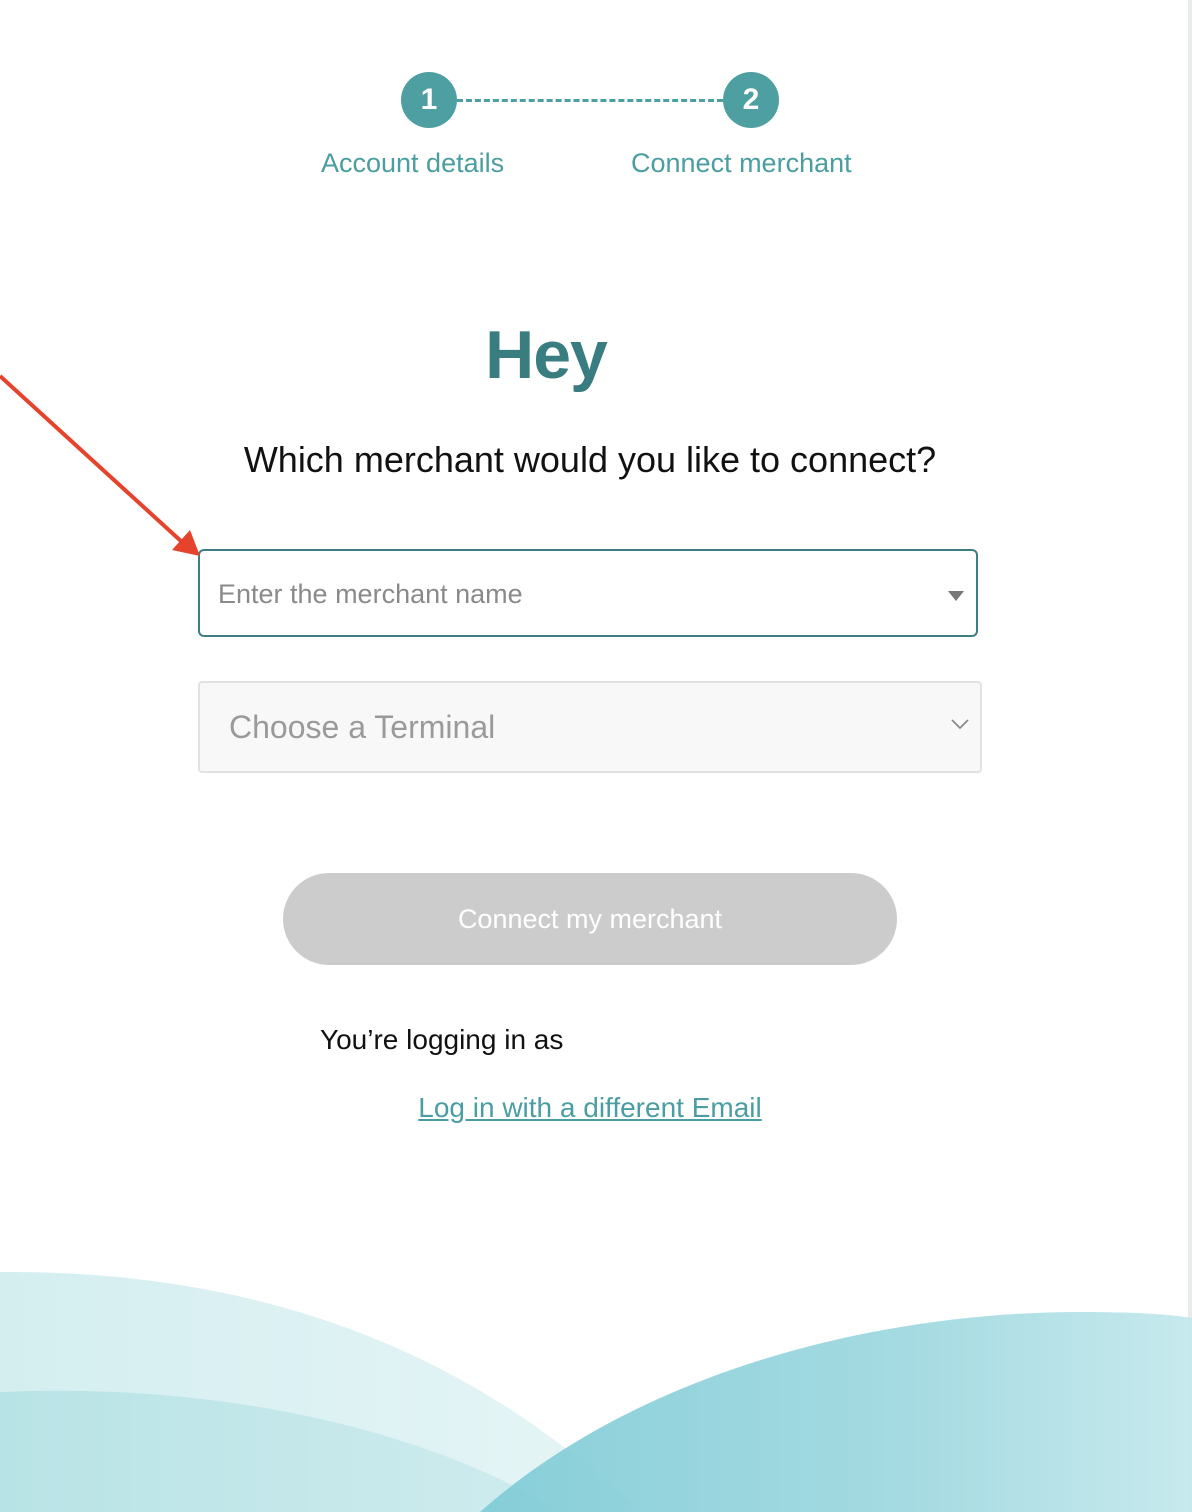 The width and height of the screenshot is (1192, 1512). Describe the element at coordinates (413, 163) in the screenshot. I see `step-1-label: Account details` at that location.